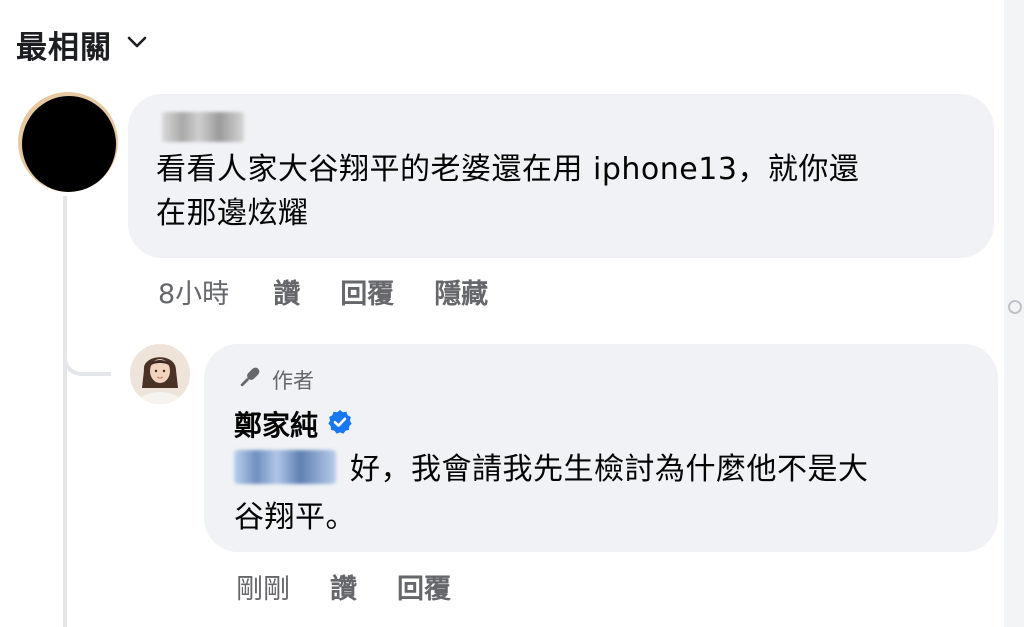 The image size is (1024, 627). What do you see at coordinates (561, 129) in the screenshot?
I see `commenter-name-blurred` at bounding box center [561, 129].